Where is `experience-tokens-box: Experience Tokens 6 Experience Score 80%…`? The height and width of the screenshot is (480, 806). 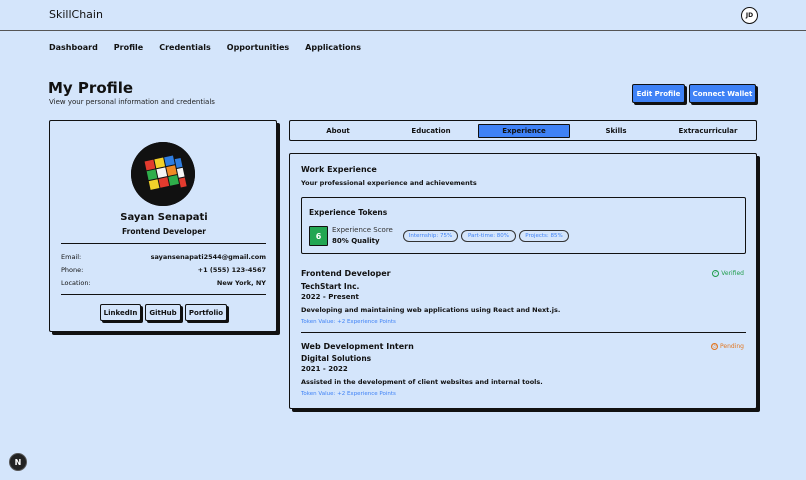 experience-tokens-box: Experience Tokens 6 Experience Score 80%… is located at coordinates (523, 225).